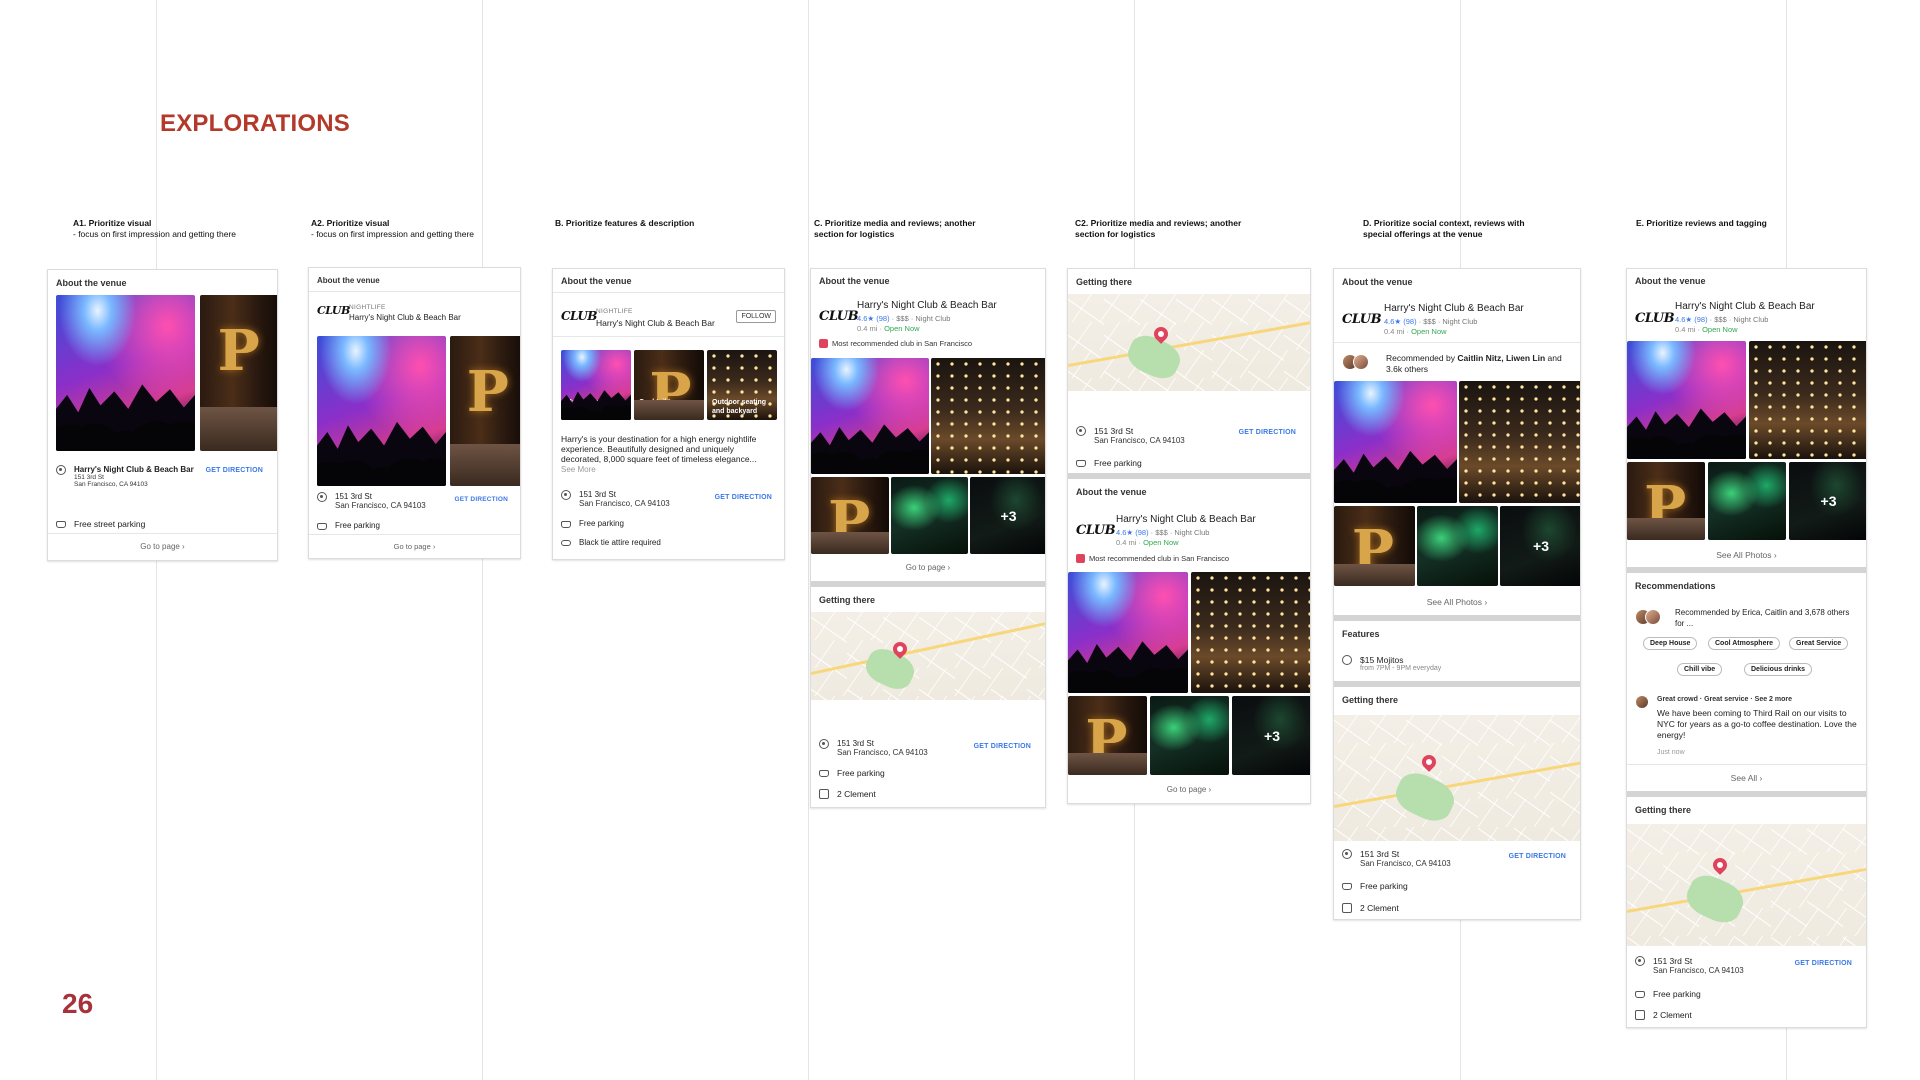 This screenshot has width=1920, height=1080. Describe the element at coordinates (1819, 643) in the screenshot. I see `tag-chip: Great Service` at that location.